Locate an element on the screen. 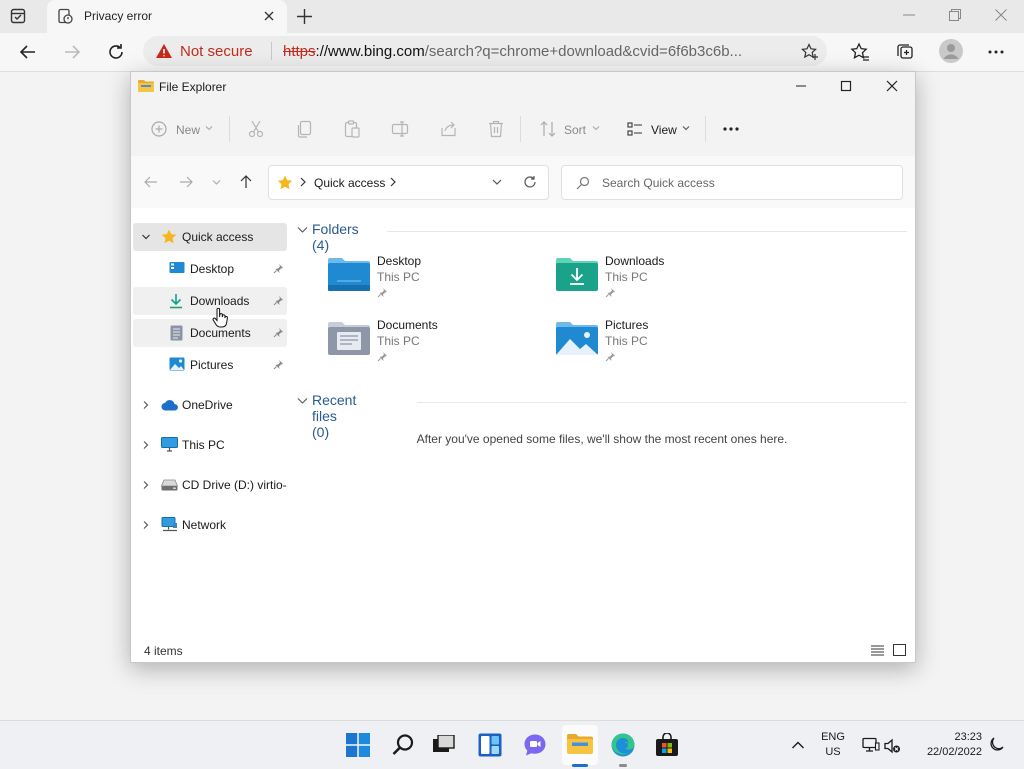 The image size is (1024, 769). sidebar-item-network: Network is located at coordinates (210, 525).